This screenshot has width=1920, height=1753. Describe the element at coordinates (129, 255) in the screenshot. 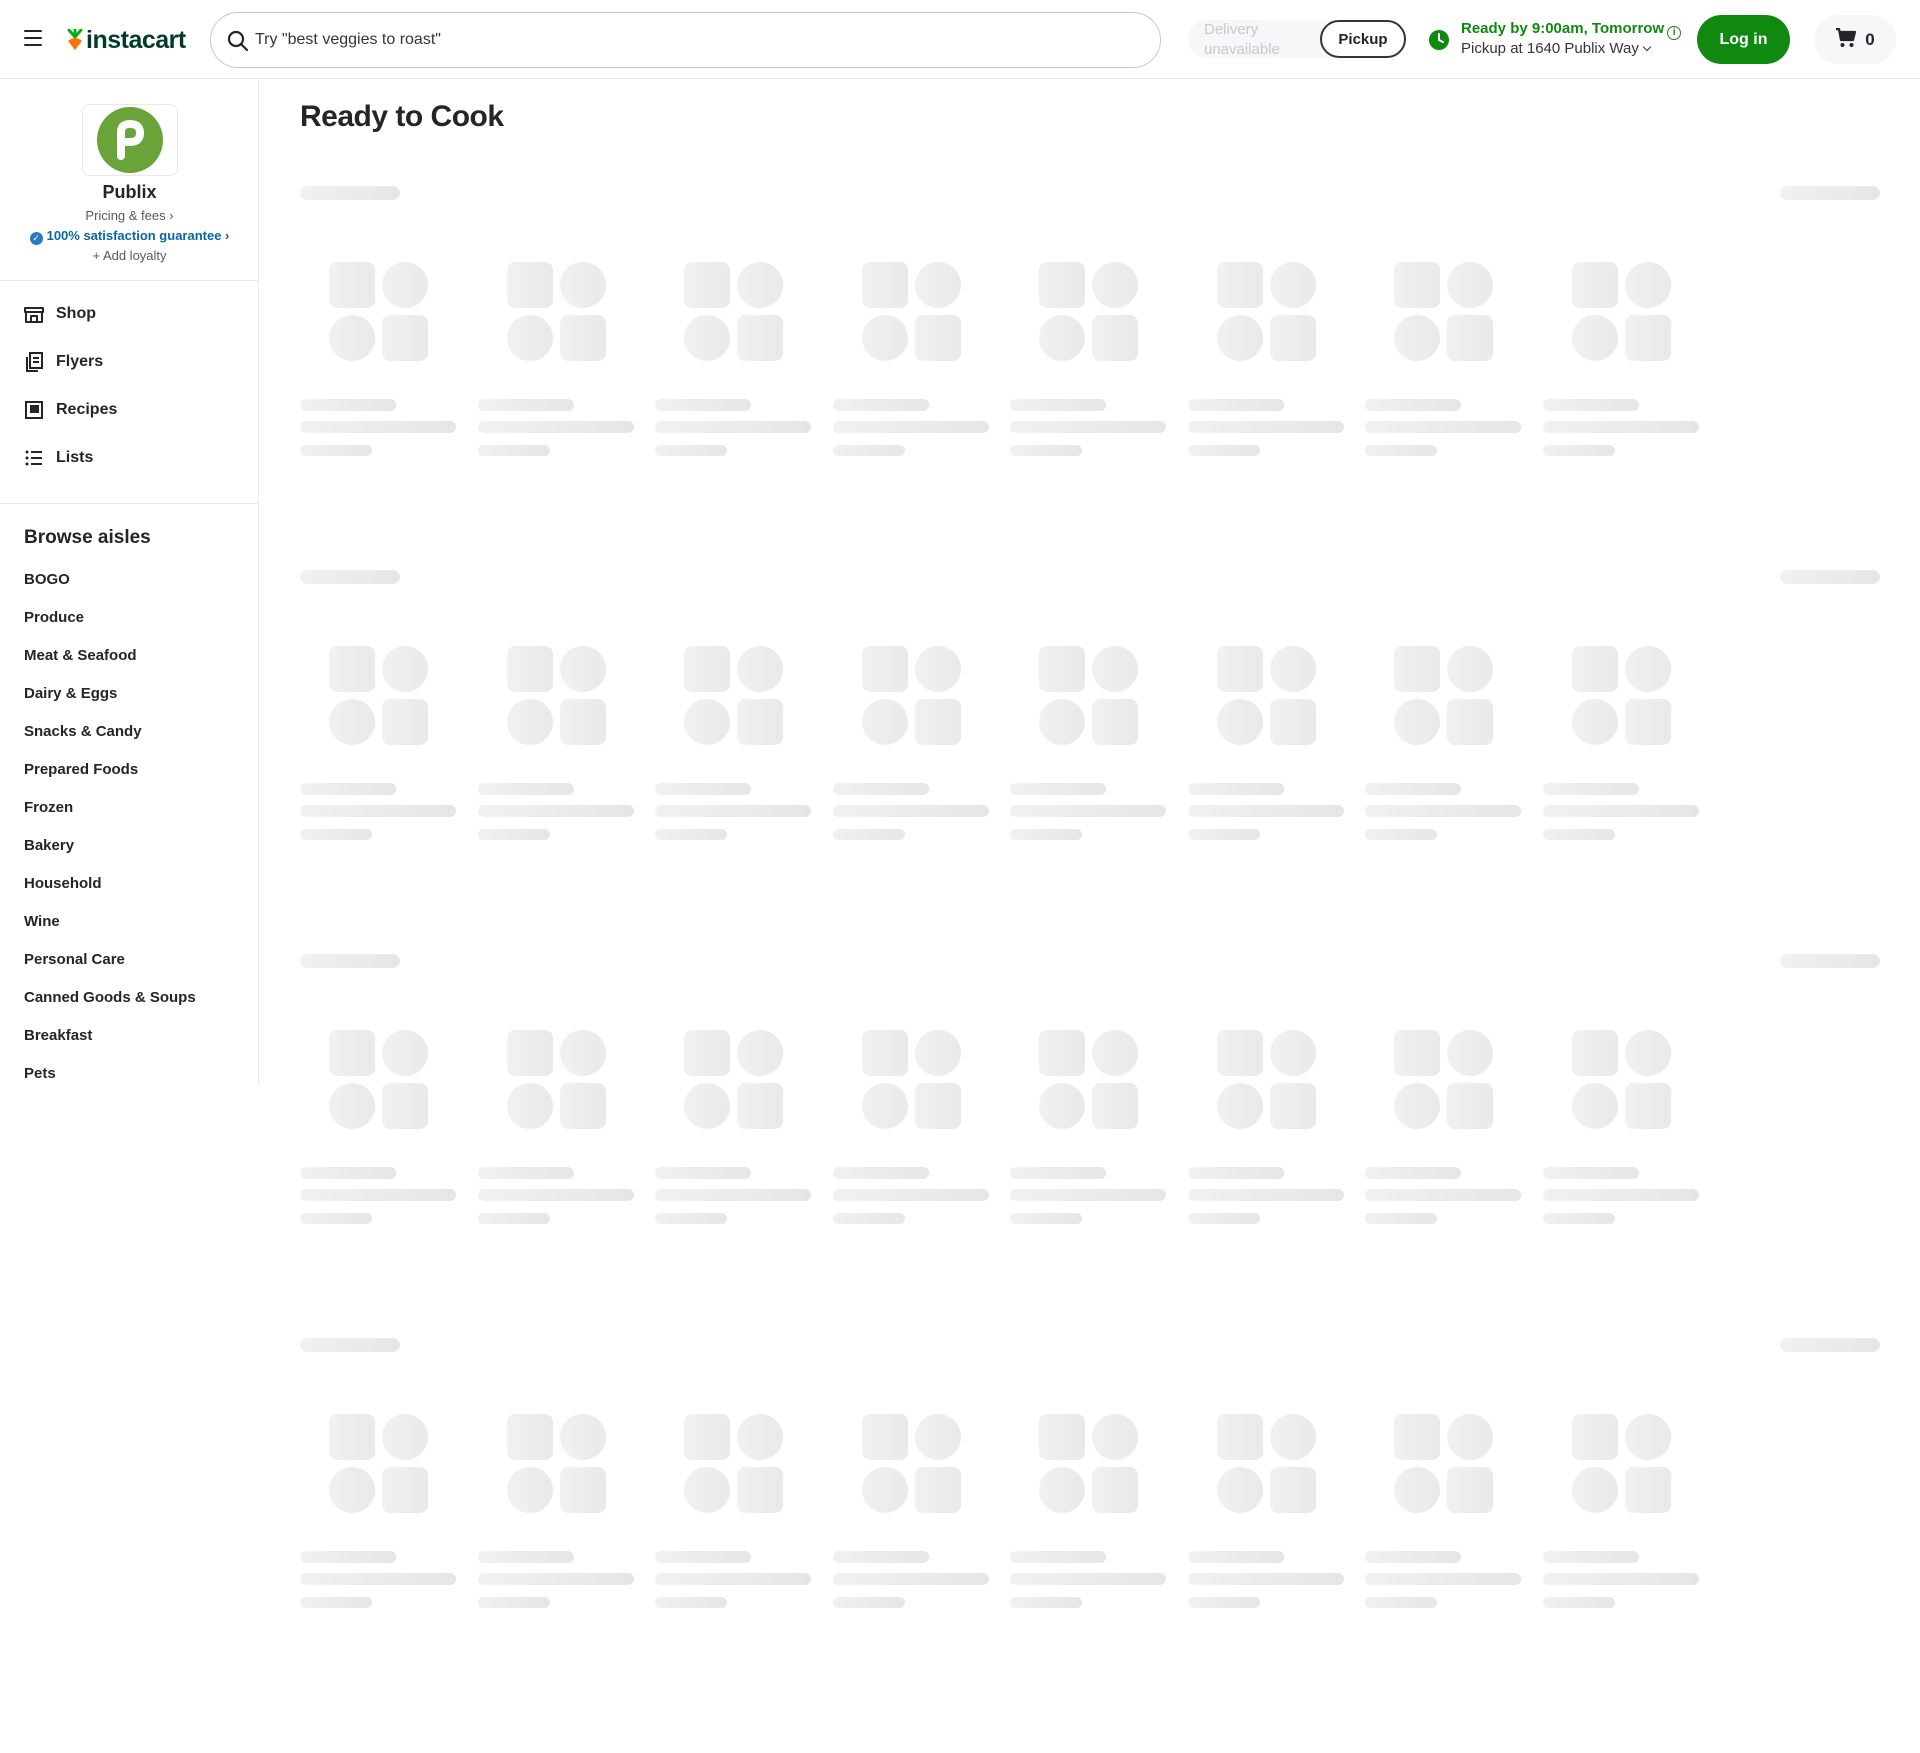

I see `add-loyalty-link: + Add loyalty` at that location.